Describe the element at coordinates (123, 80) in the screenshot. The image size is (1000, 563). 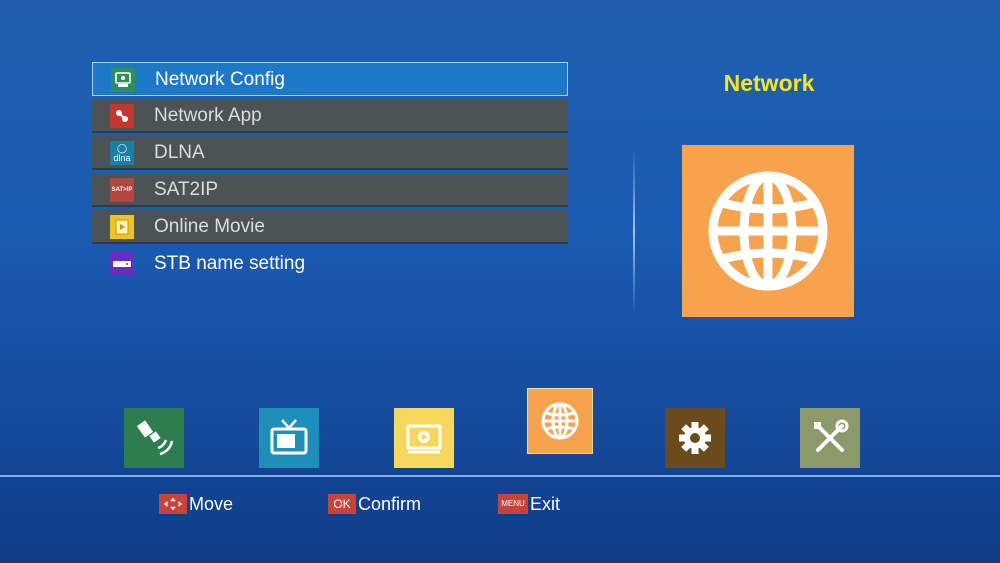
I see `network-config-icon` at that location.